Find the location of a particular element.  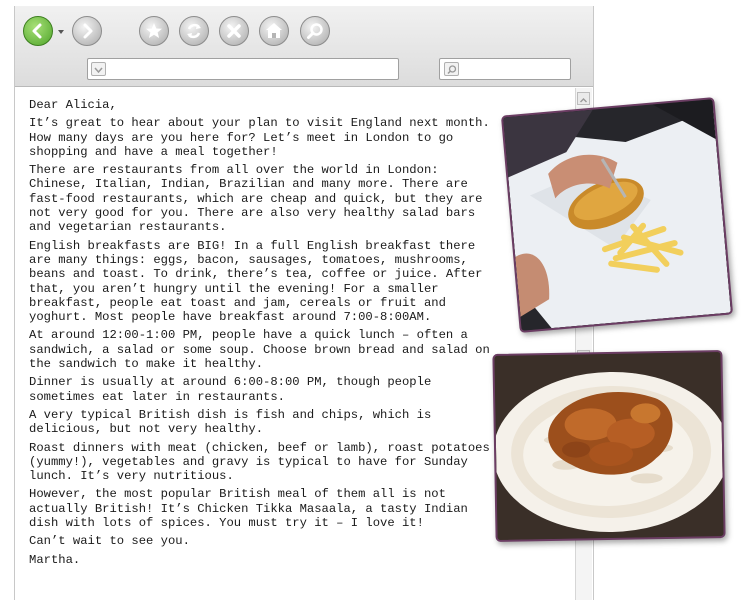

fish-and-chips-photo is located at coordinates (617, 215).